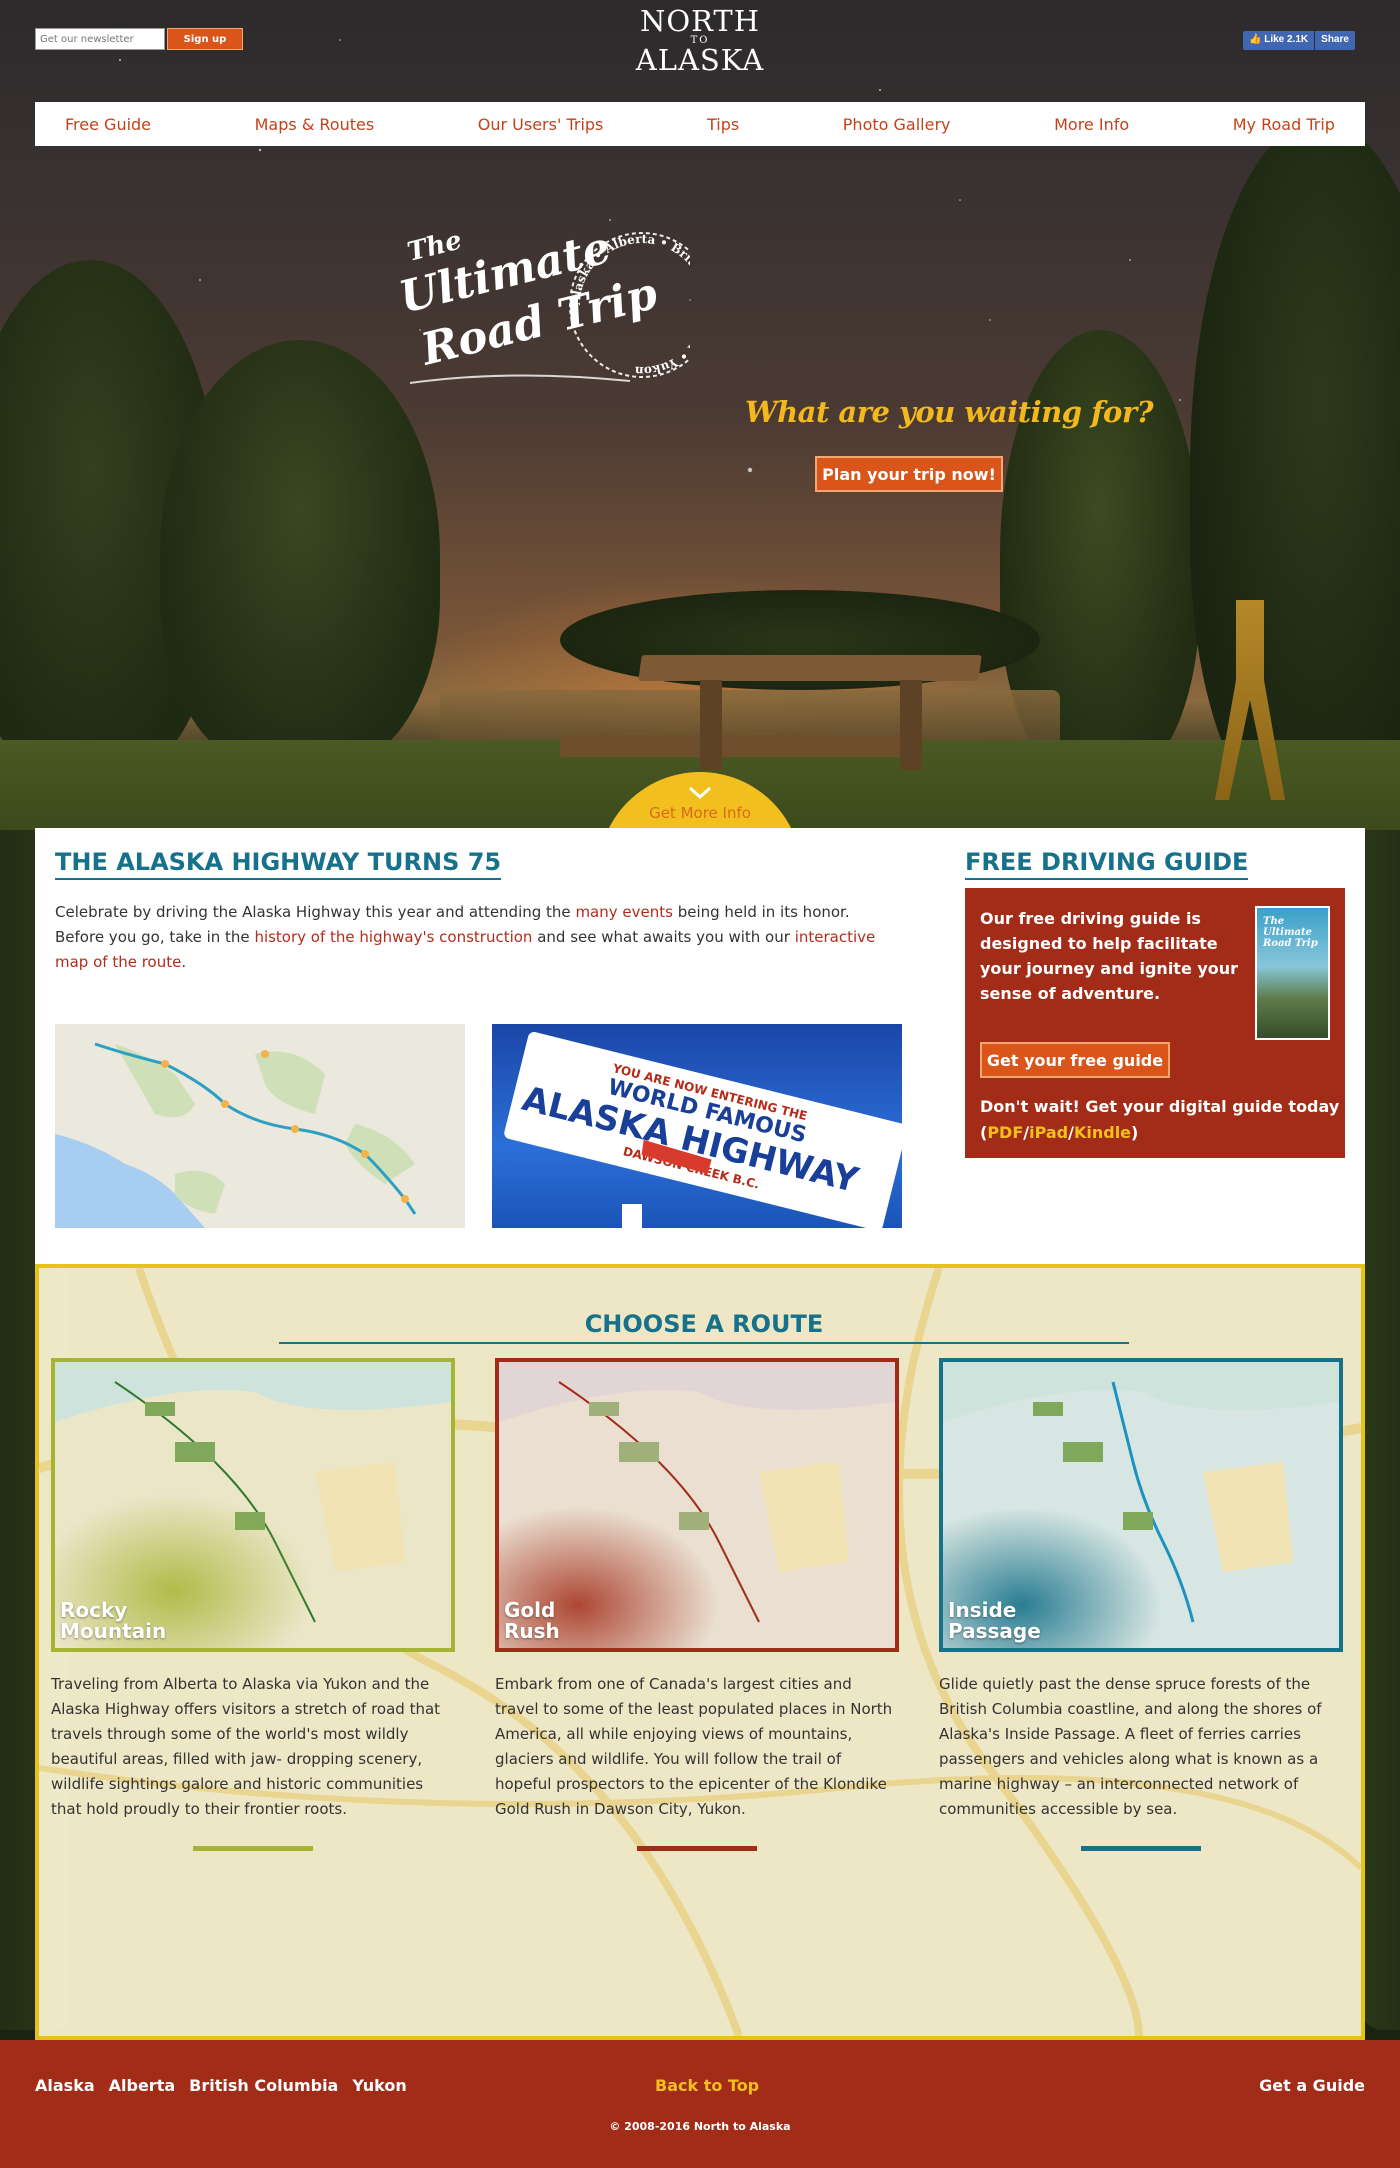  What do you see at coordinates (1075, 1060) in the screenshot?
I see `get-free-guide-button: Get your free guide` at bounding box center [1075, 1060].